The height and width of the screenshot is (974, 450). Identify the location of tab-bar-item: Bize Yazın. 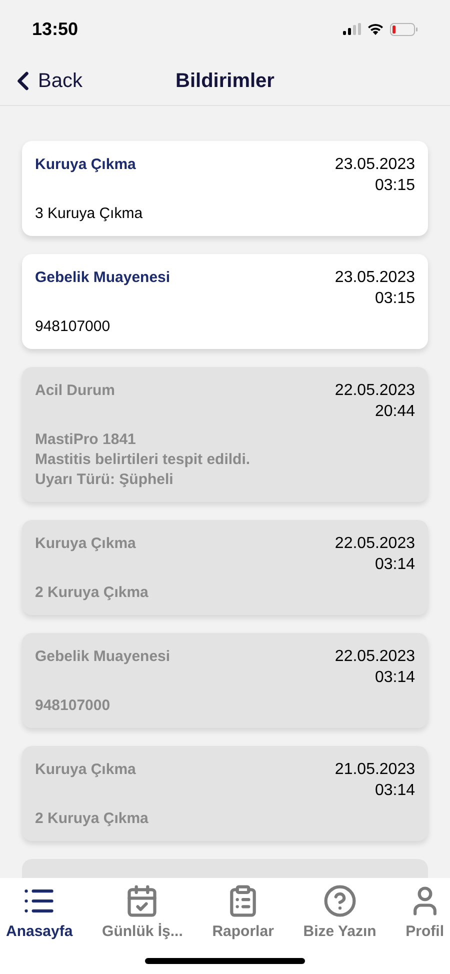
(339, 914).